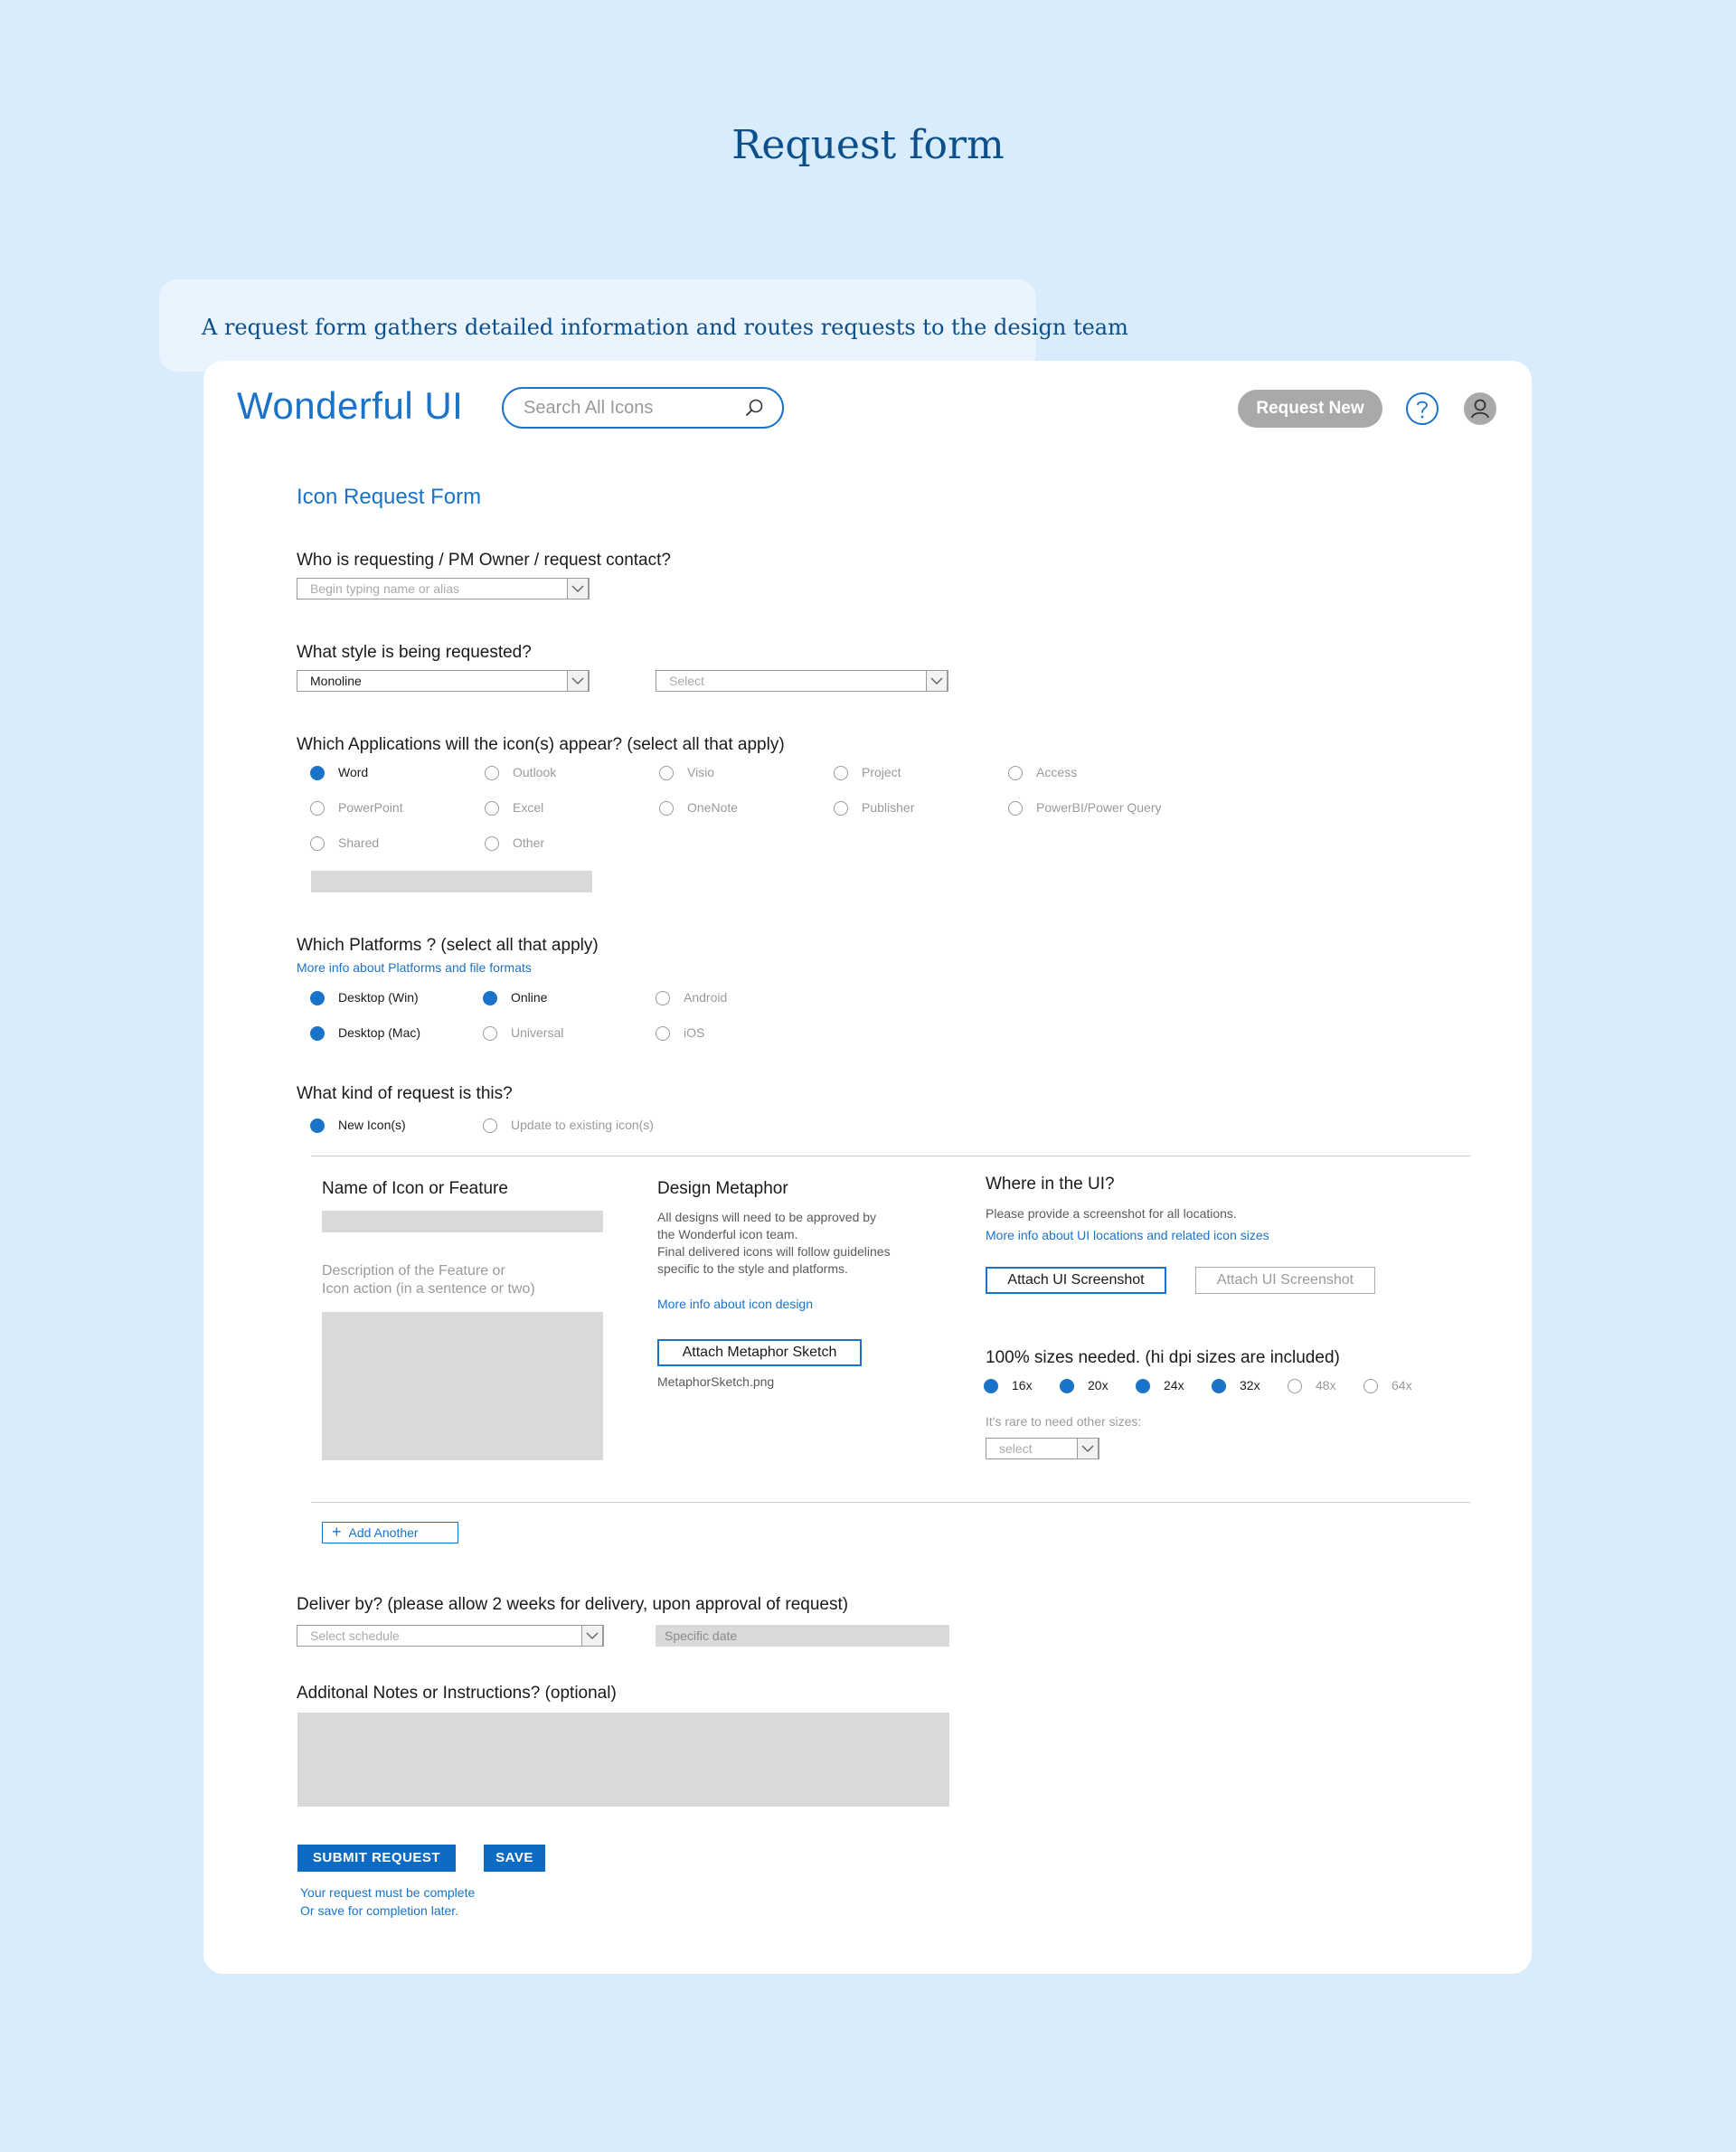 The height and width of the screenshot is (2152, 1736). Describe the element at coordinates (1326, 1385) in the screenshot. I see `size-option-label: 48x` at that location.